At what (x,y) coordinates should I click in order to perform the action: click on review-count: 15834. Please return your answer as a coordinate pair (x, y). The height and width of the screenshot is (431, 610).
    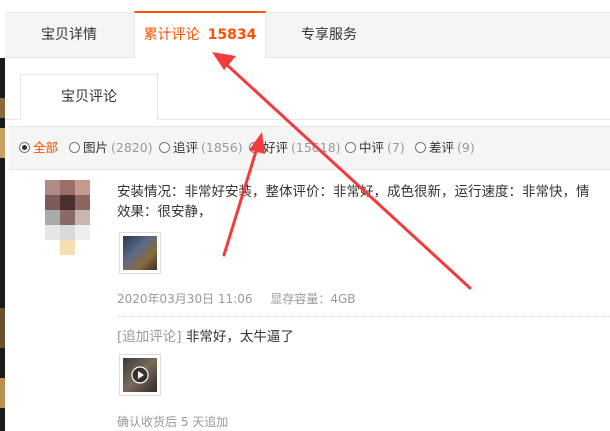
    Looking at the image, I should click on (232, 35).